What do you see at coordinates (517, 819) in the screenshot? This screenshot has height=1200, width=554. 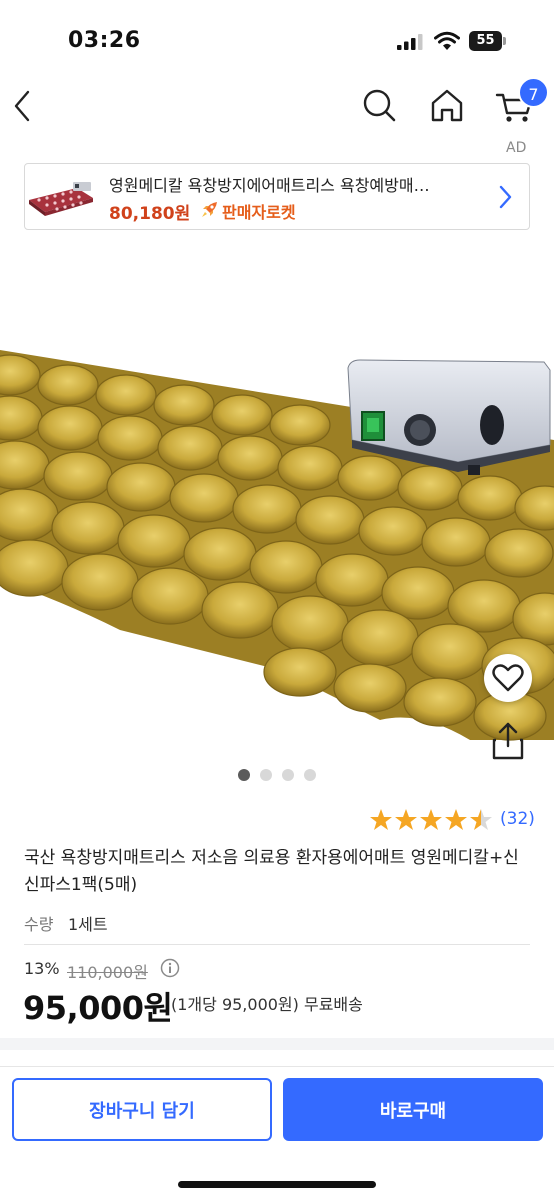 I see `review-count: (32)` at bounding box center [517, 819].